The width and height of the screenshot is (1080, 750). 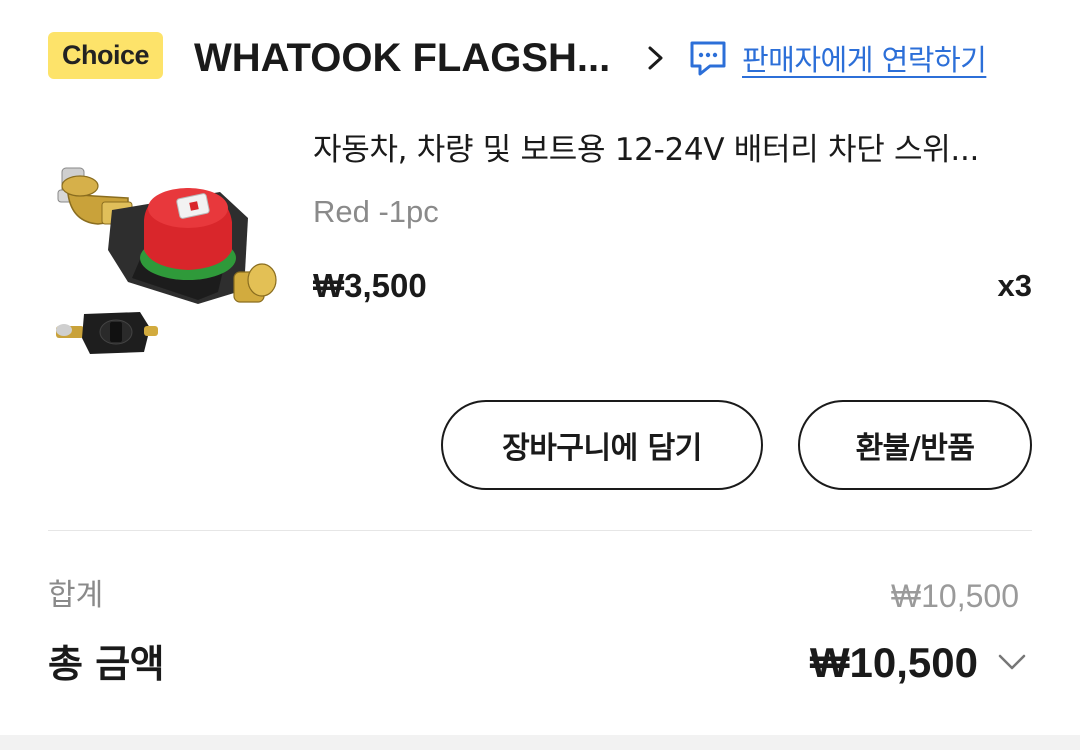 I want to click on refund-return-button: 환불/반품, so click(x=915, y=445).